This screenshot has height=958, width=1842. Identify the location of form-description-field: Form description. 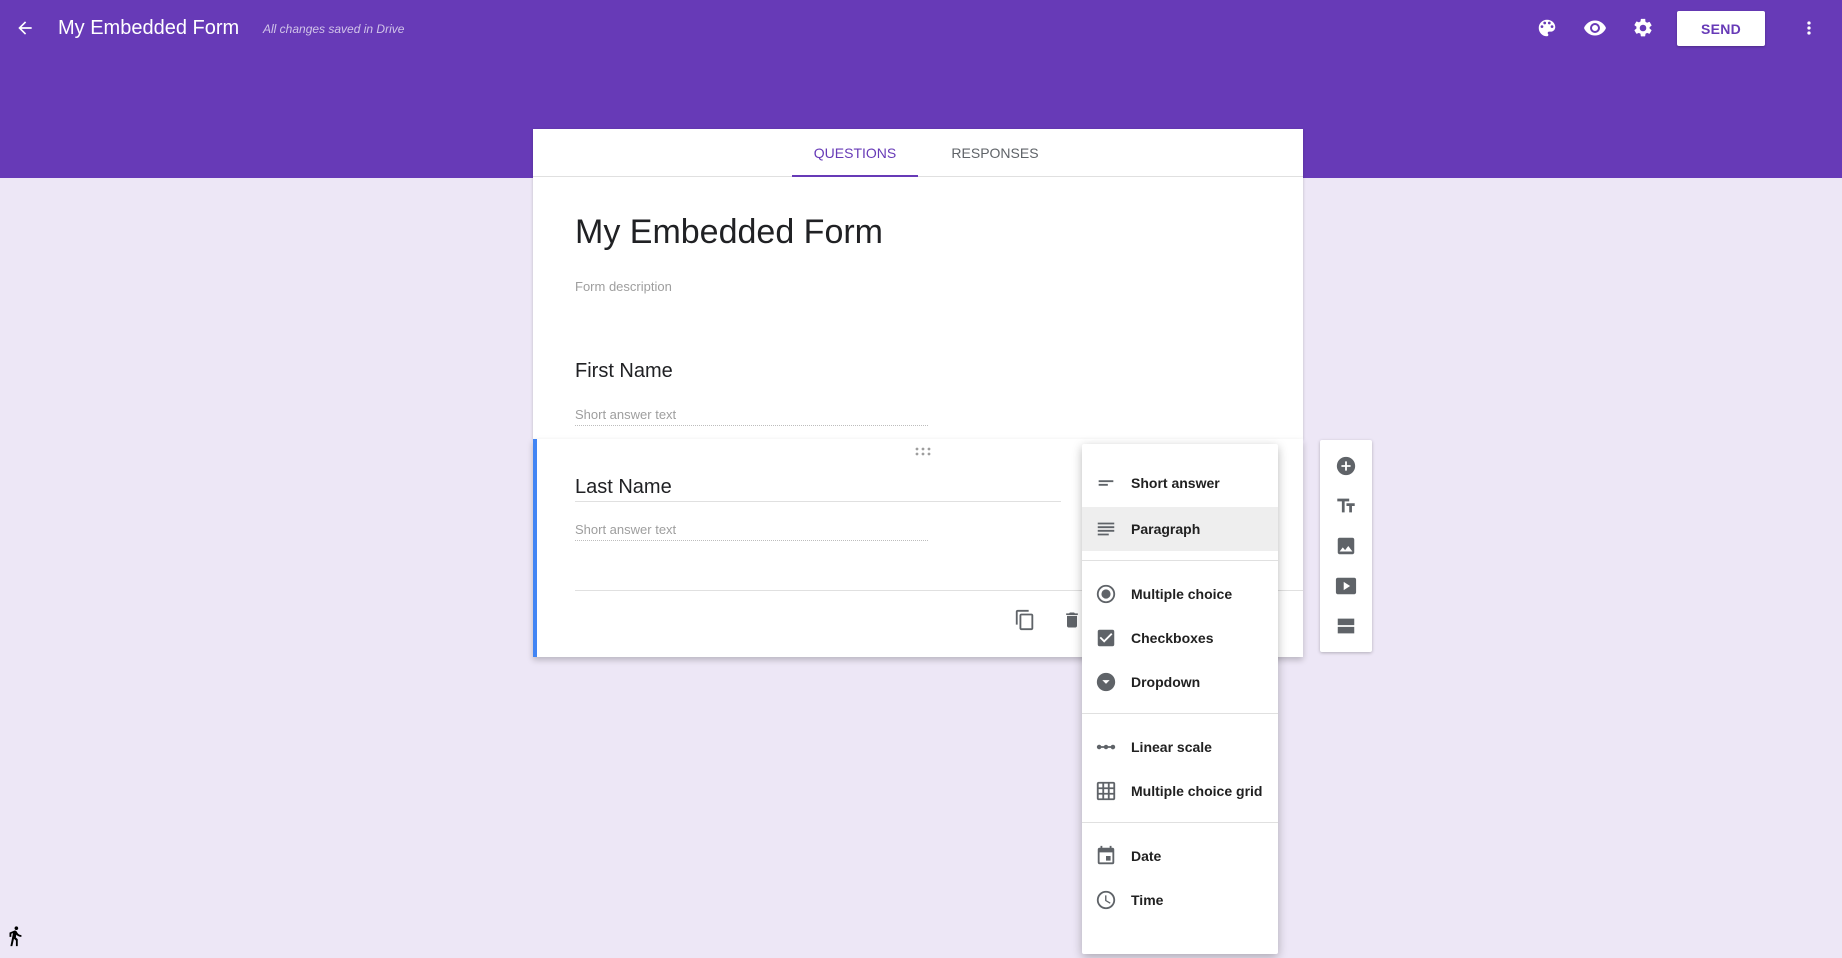
(623, 286).